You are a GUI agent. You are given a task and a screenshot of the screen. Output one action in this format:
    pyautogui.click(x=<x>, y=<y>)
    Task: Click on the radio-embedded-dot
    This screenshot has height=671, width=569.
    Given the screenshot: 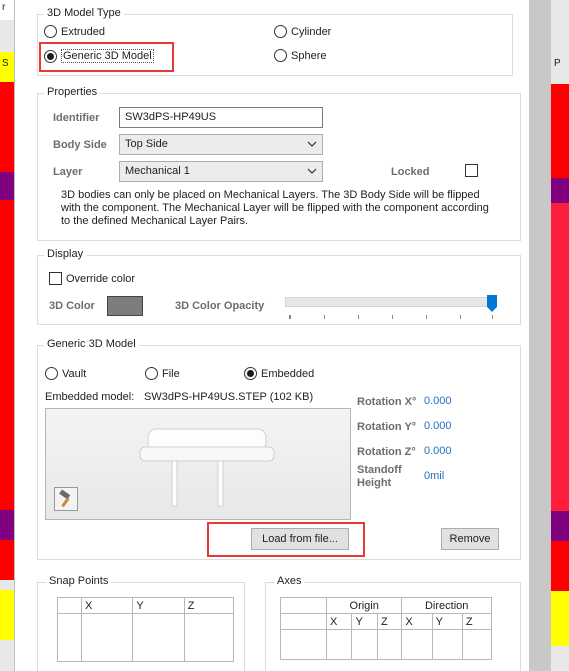 What is the action you would take?
    pyautogui.click(x=250, y=373)
    